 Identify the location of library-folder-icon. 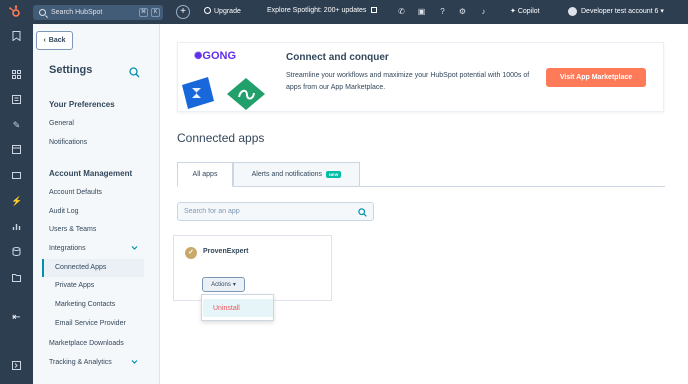
(16, 278).